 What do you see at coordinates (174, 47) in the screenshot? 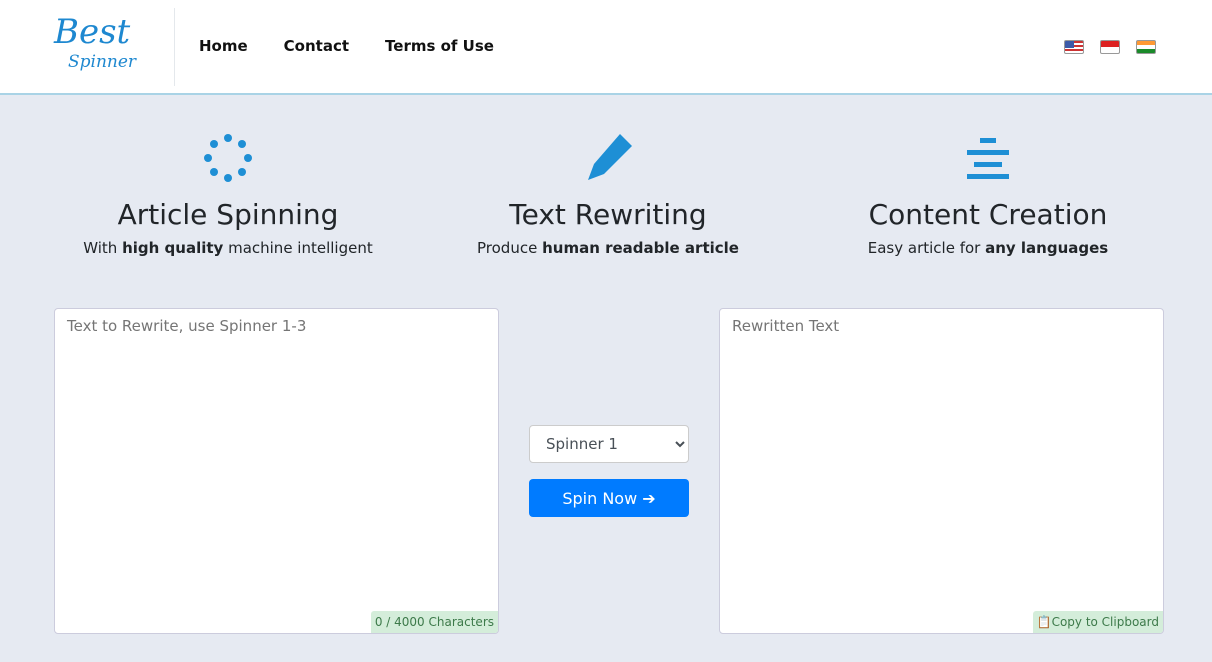
I see `divider` at bounding box center [174, 47].